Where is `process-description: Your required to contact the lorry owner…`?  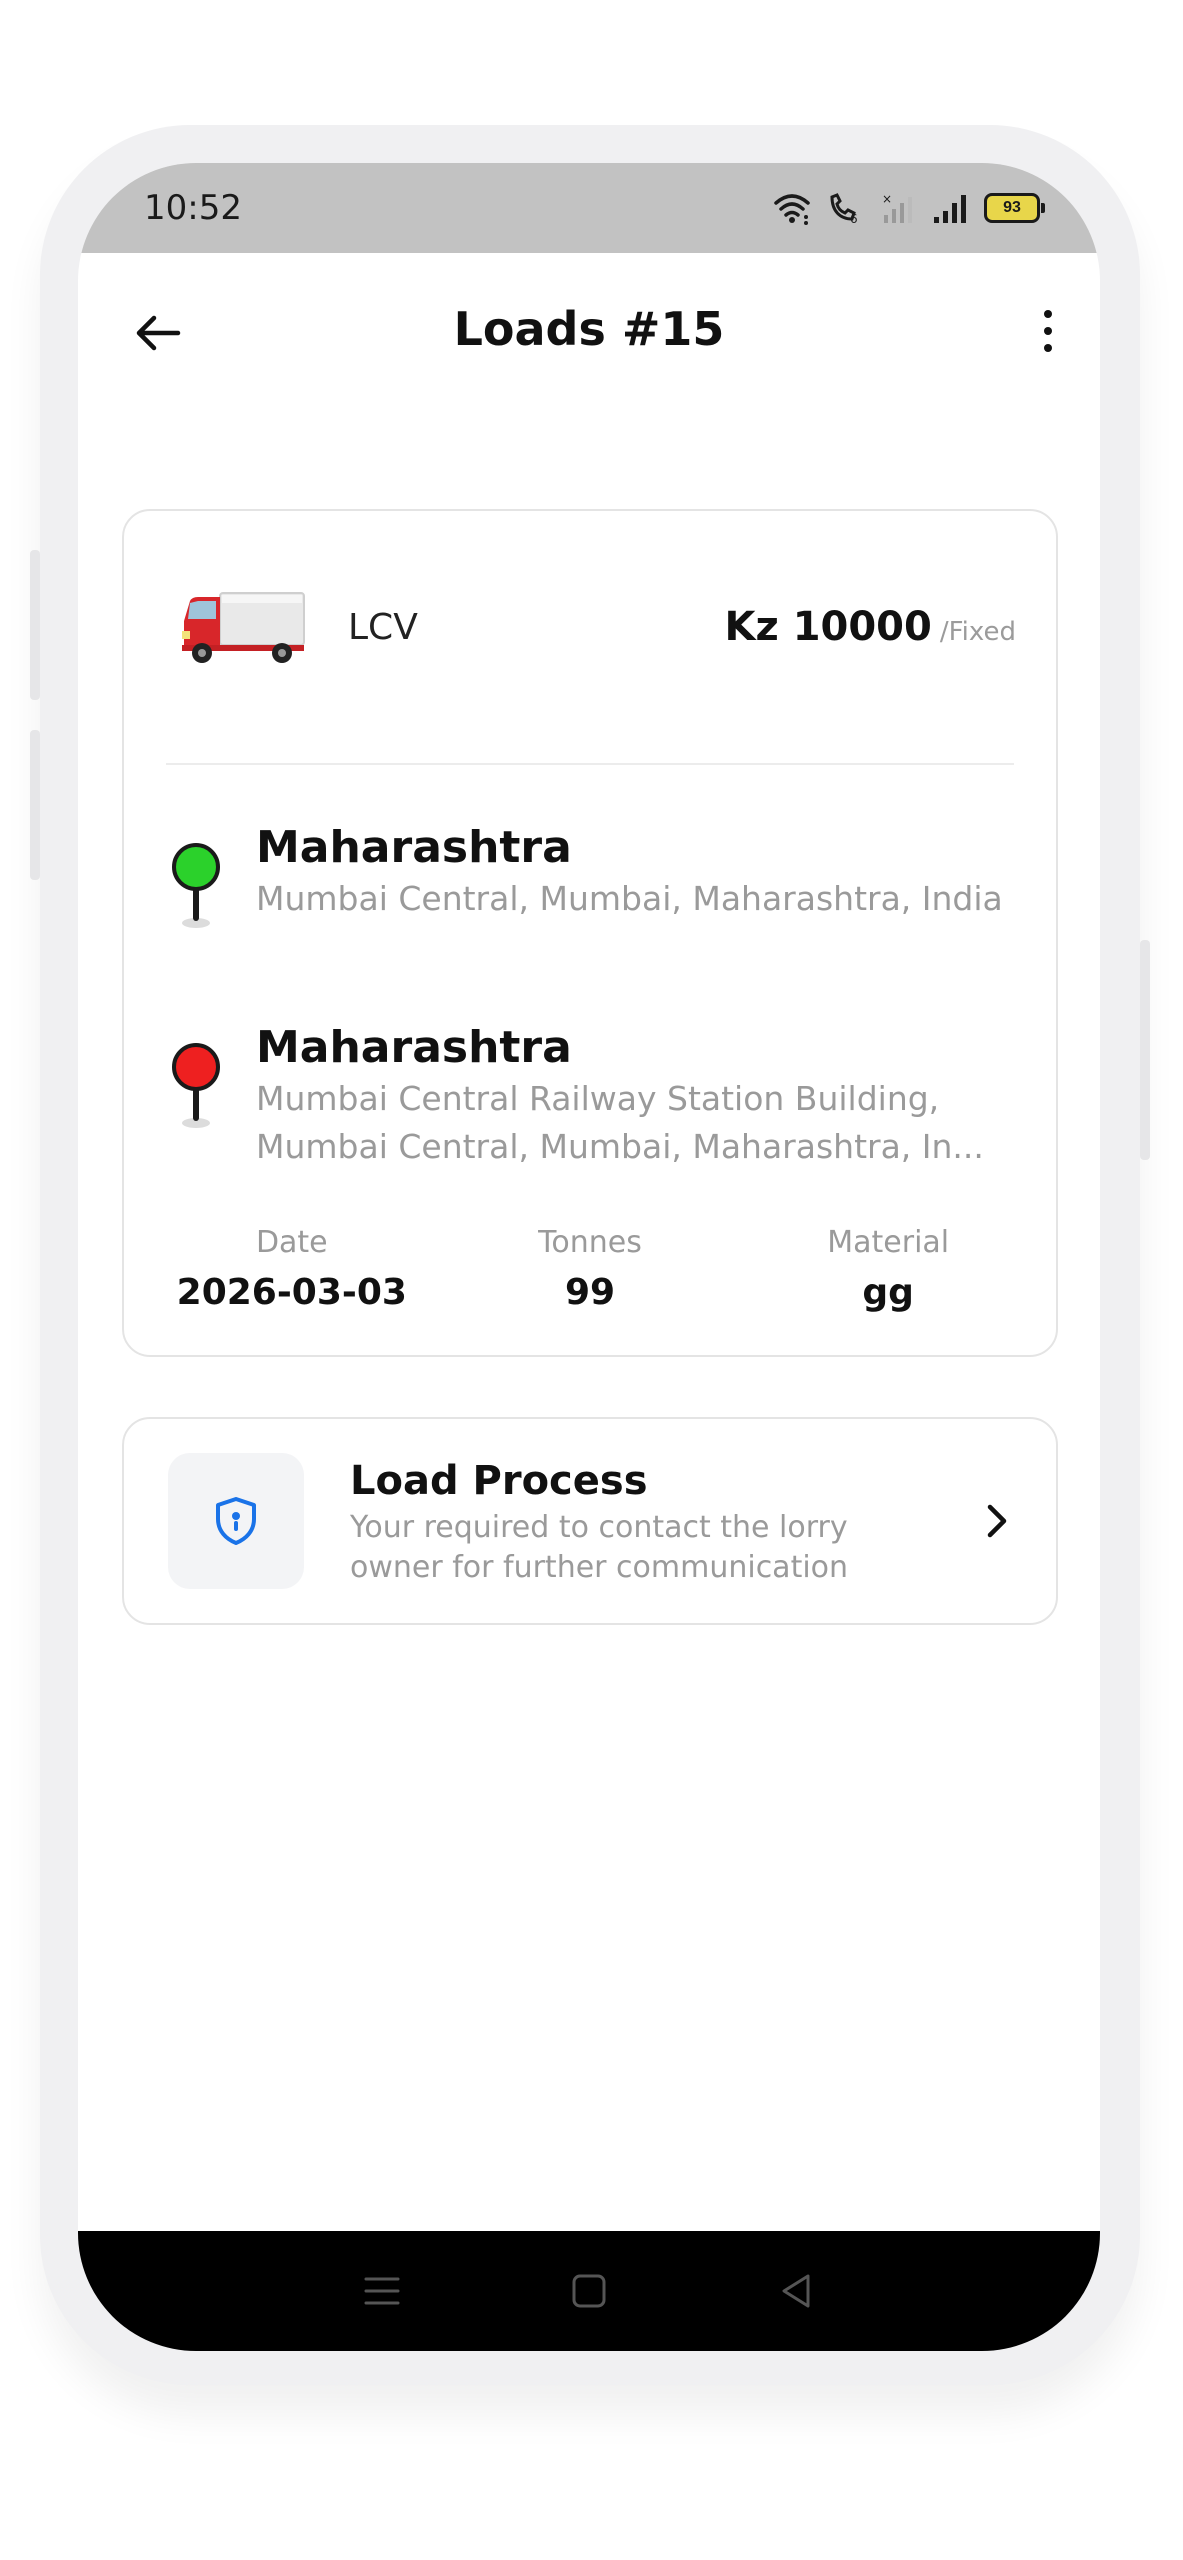 process-description: Your required to contact the lorry owner… is located at coordinates (599, 1547).